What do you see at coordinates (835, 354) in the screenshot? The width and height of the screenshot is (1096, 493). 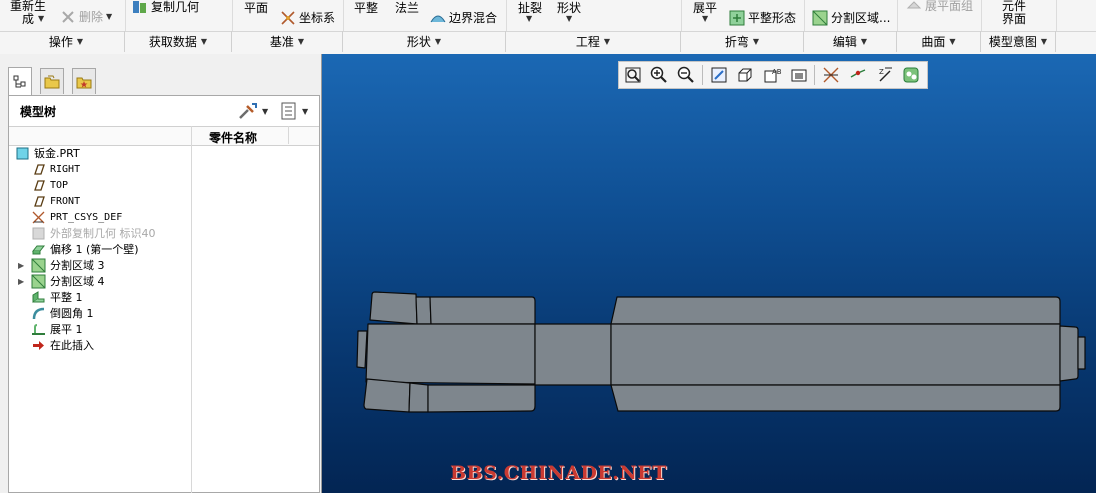 I see `part-web-right` at bounding box center [835, 354].